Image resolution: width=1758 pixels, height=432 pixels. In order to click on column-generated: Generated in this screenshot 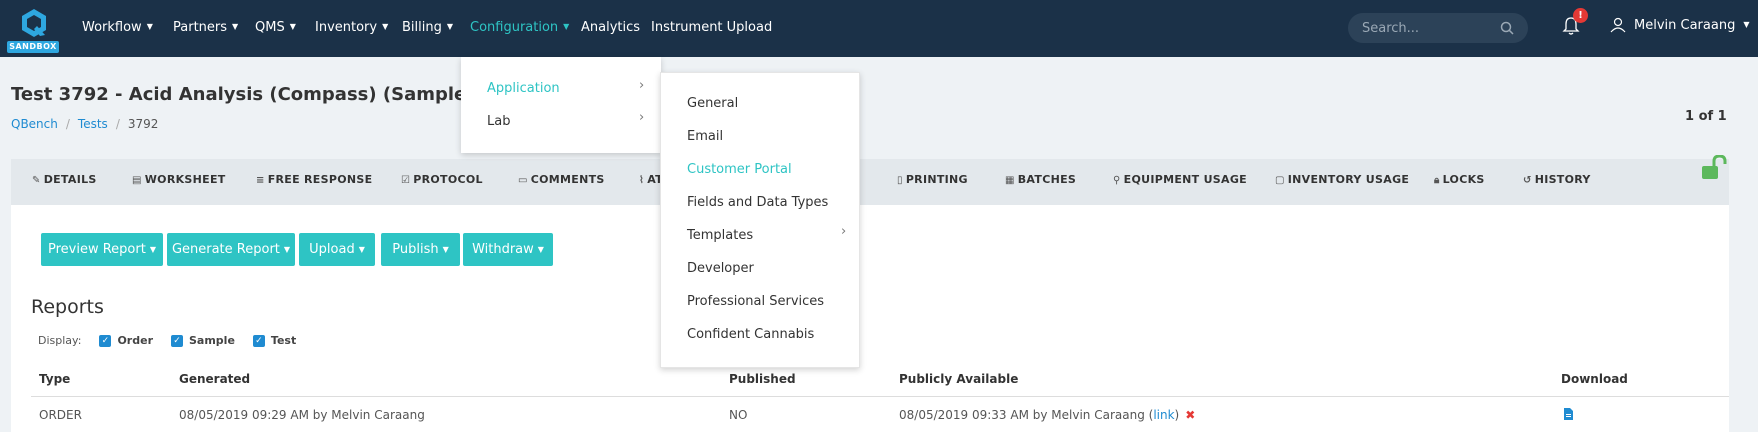, I will do `click(215, 379)`.